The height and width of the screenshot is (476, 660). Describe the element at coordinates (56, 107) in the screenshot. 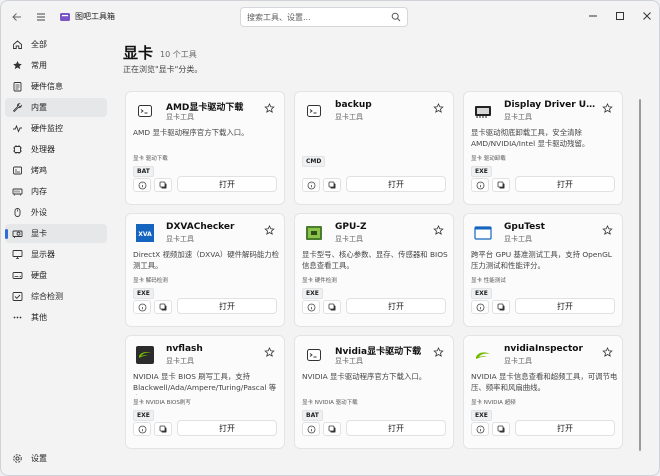

I see `sidebar-item-builtin: 内置` at that location.